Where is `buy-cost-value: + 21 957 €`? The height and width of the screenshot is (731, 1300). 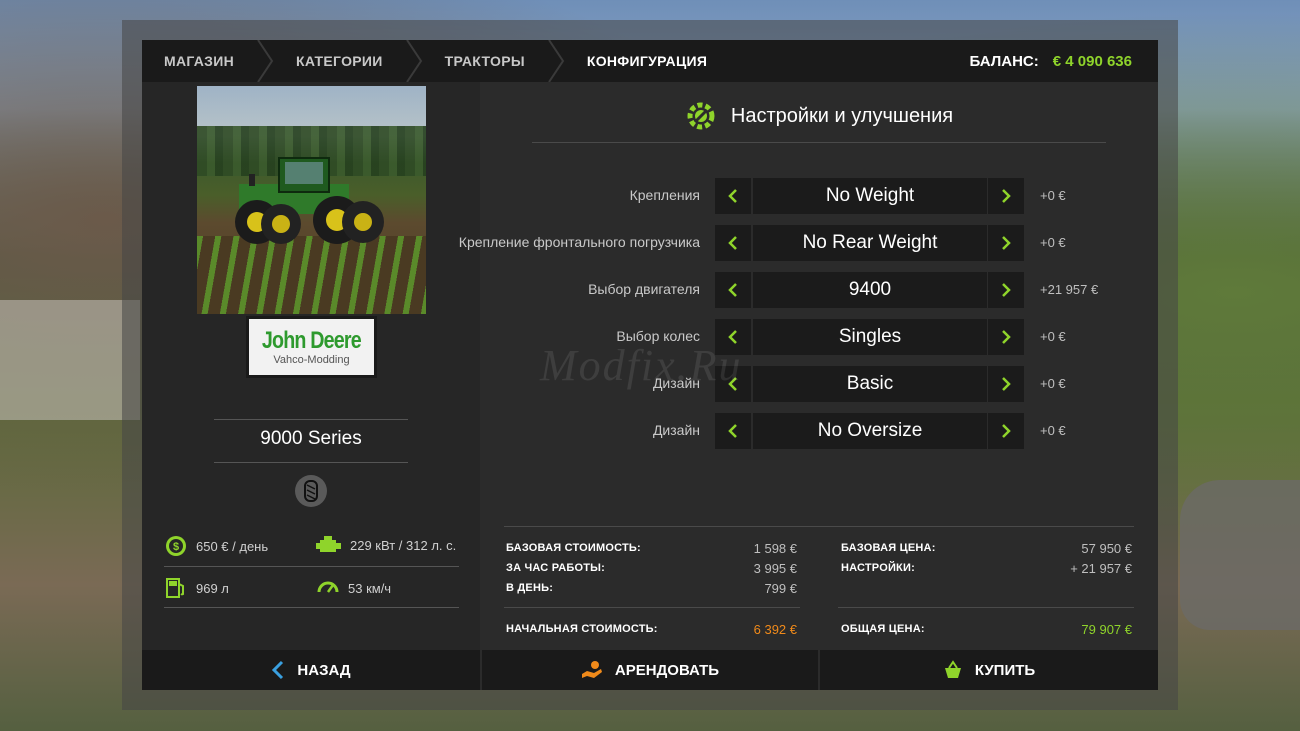
buy-cost-value: + 21 957 € is located at coordinates (1101, 568).